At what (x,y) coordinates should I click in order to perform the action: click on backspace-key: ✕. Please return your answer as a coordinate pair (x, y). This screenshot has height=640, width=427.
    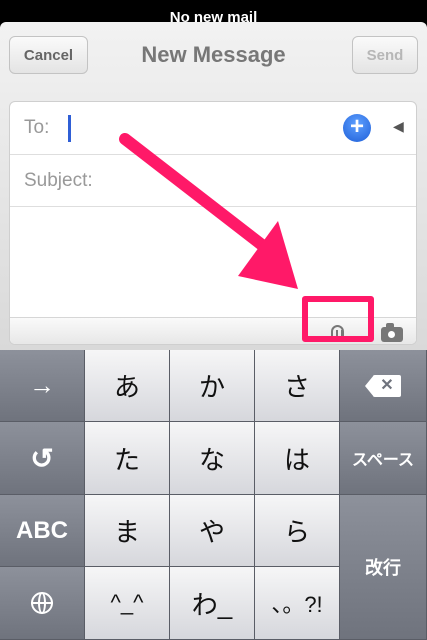
    Looking at the image, I should click on (383, 386).